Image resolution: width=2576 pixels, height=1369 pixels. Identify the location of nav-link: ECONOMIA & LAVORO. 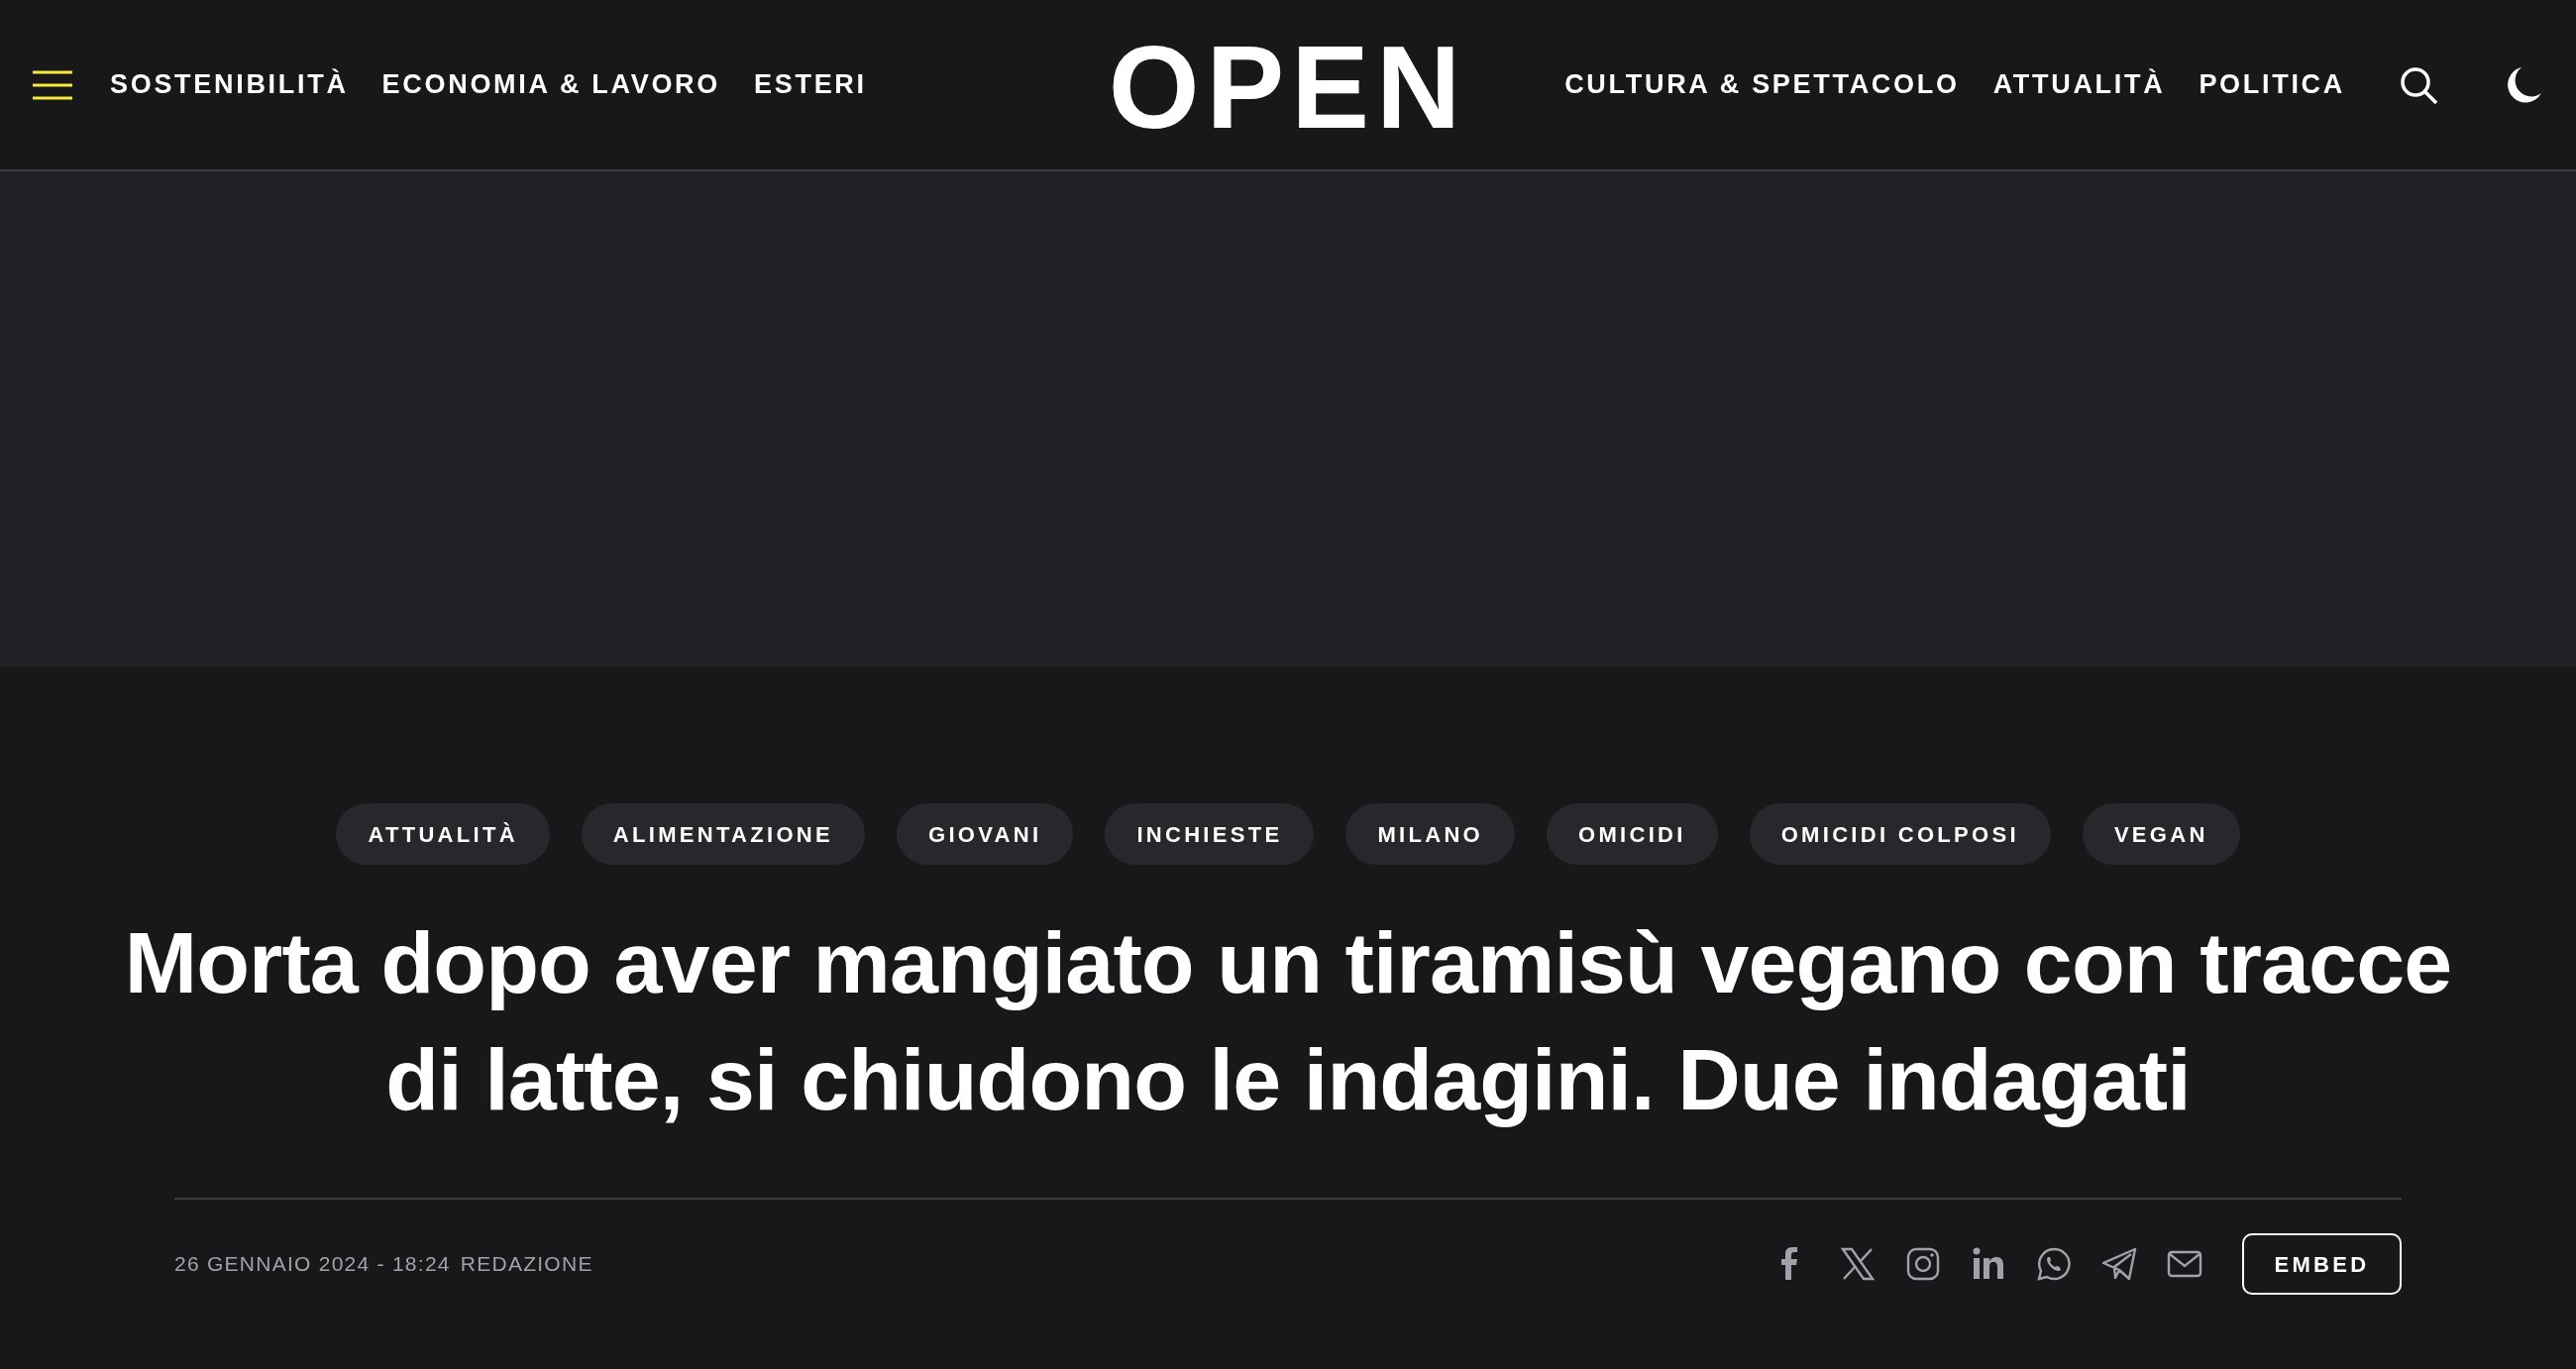
(550, 84).